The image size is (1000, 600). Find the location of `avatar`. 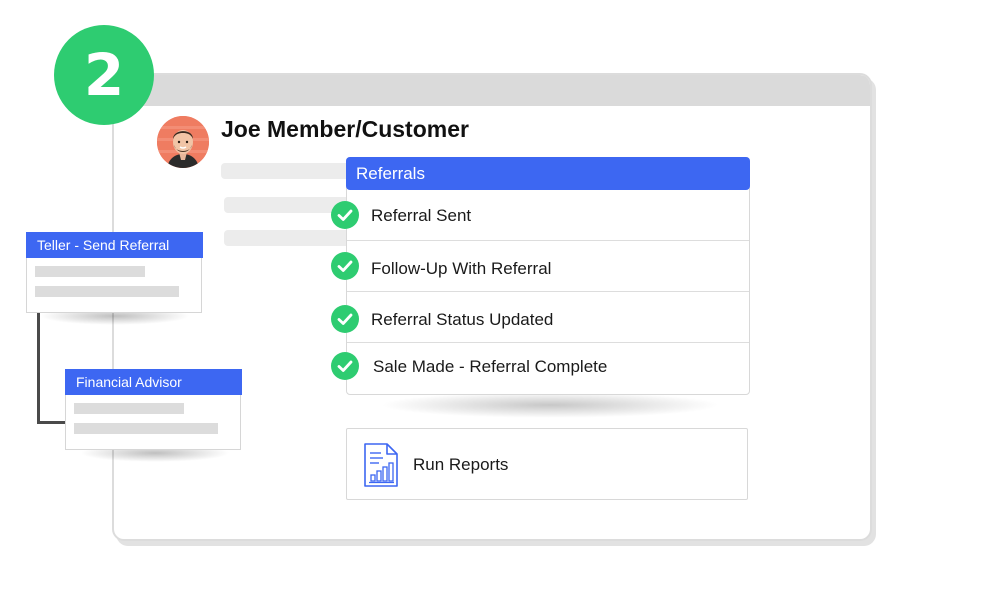

avatar is located at coordinates (183, 142).